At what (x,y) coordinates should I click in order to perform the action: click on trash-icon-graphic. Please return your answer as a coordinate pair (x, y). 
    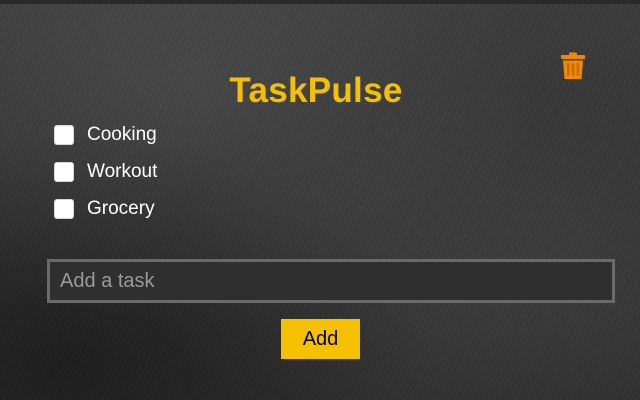
    Looking at the image, I should click on (573, 65).